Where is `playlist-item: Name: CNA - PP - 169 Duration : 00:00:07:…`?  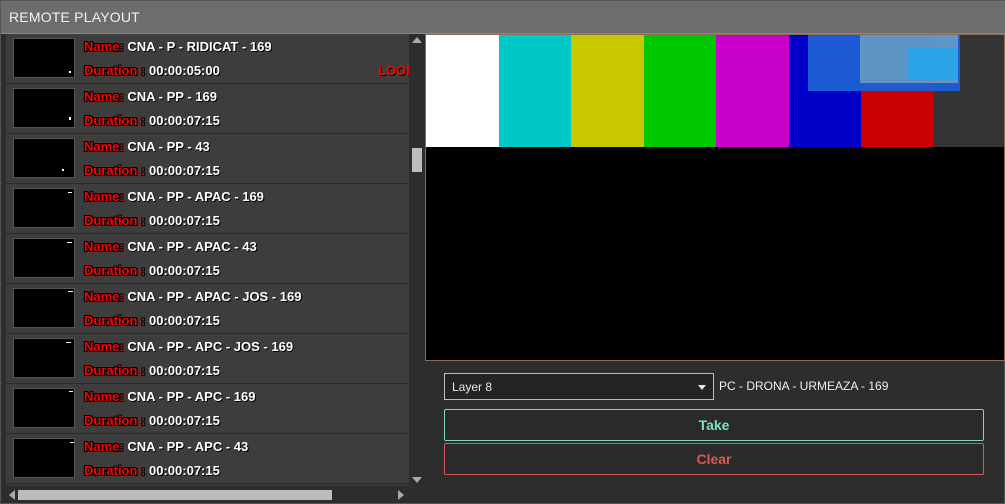
playlist-item: Name: CNA - PP - 169 Duration : 00:00:07:… is located at coordinates (207, 109).